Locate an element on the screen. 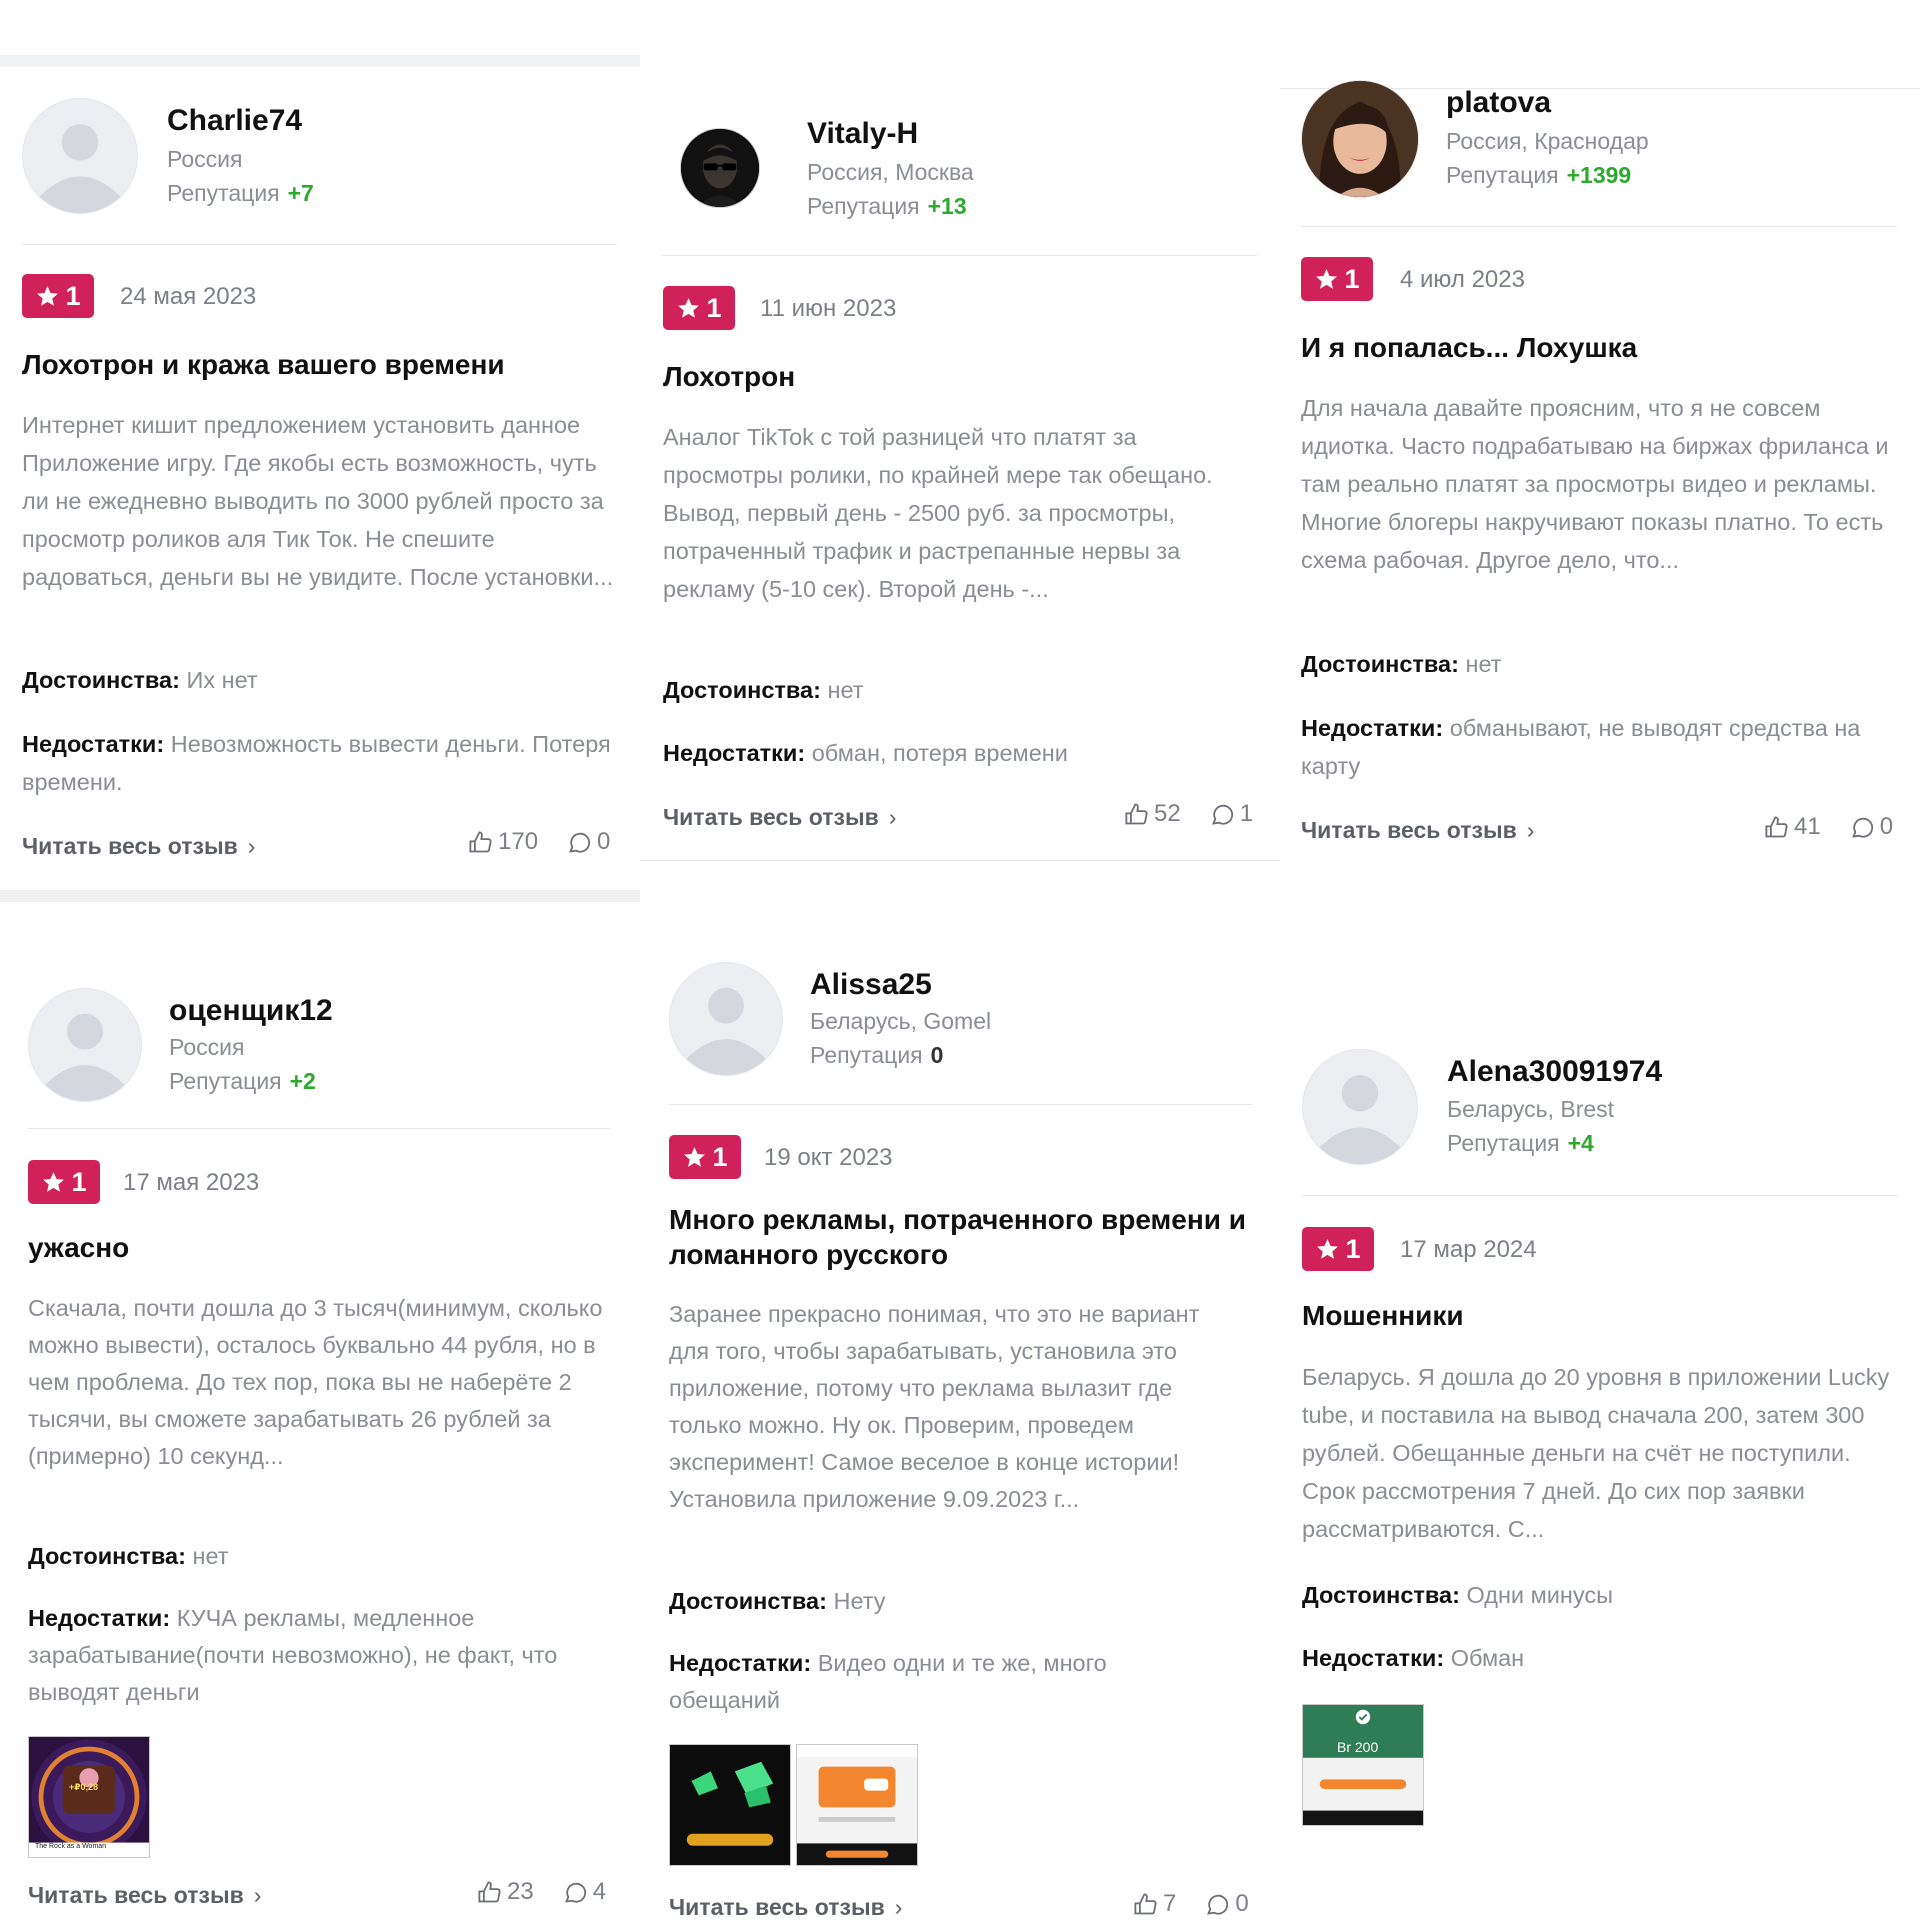  author-reputation: Репутация +13 is located at coordinates (887, 206).